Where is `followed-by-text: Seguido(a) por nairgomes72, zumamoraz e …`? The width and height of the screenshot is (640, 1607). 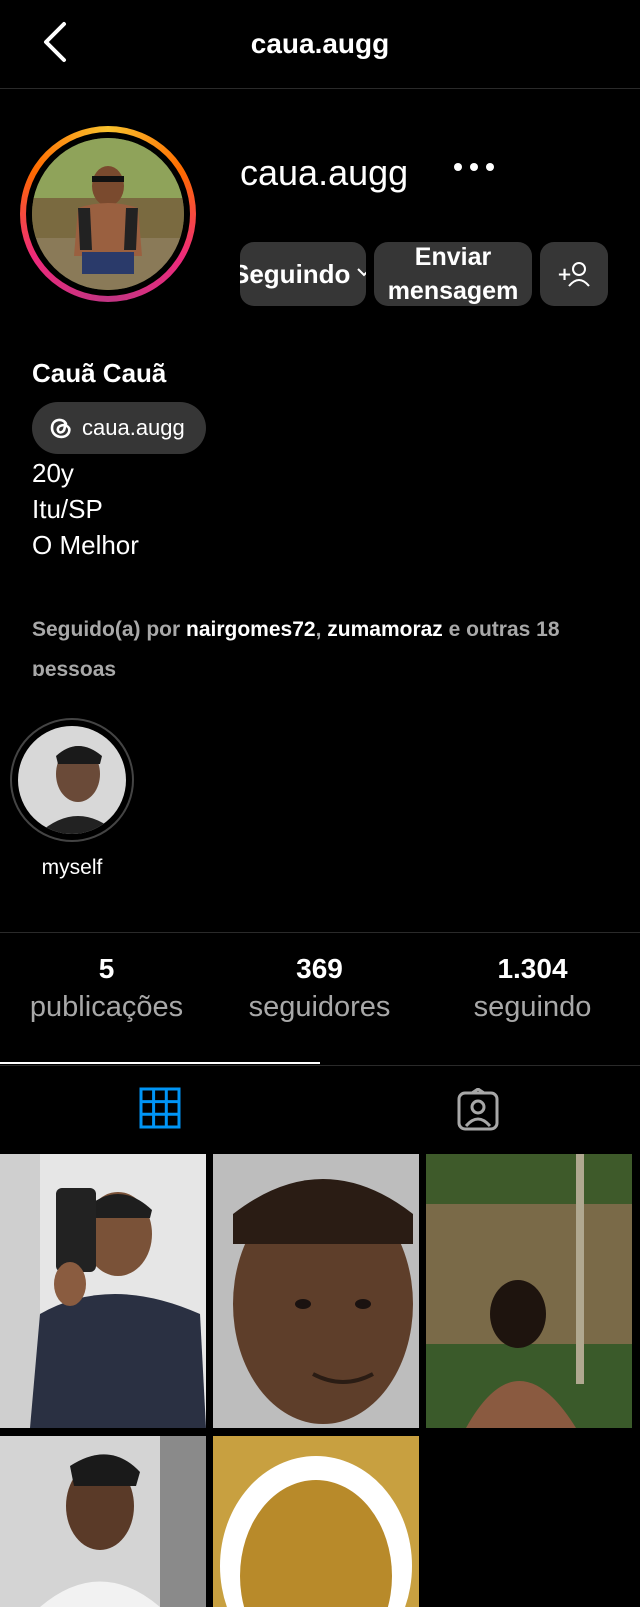
followed-by-text: Seguido(a) por nairgomes72, zumamoraz e … is located at coordinates (322, 643).